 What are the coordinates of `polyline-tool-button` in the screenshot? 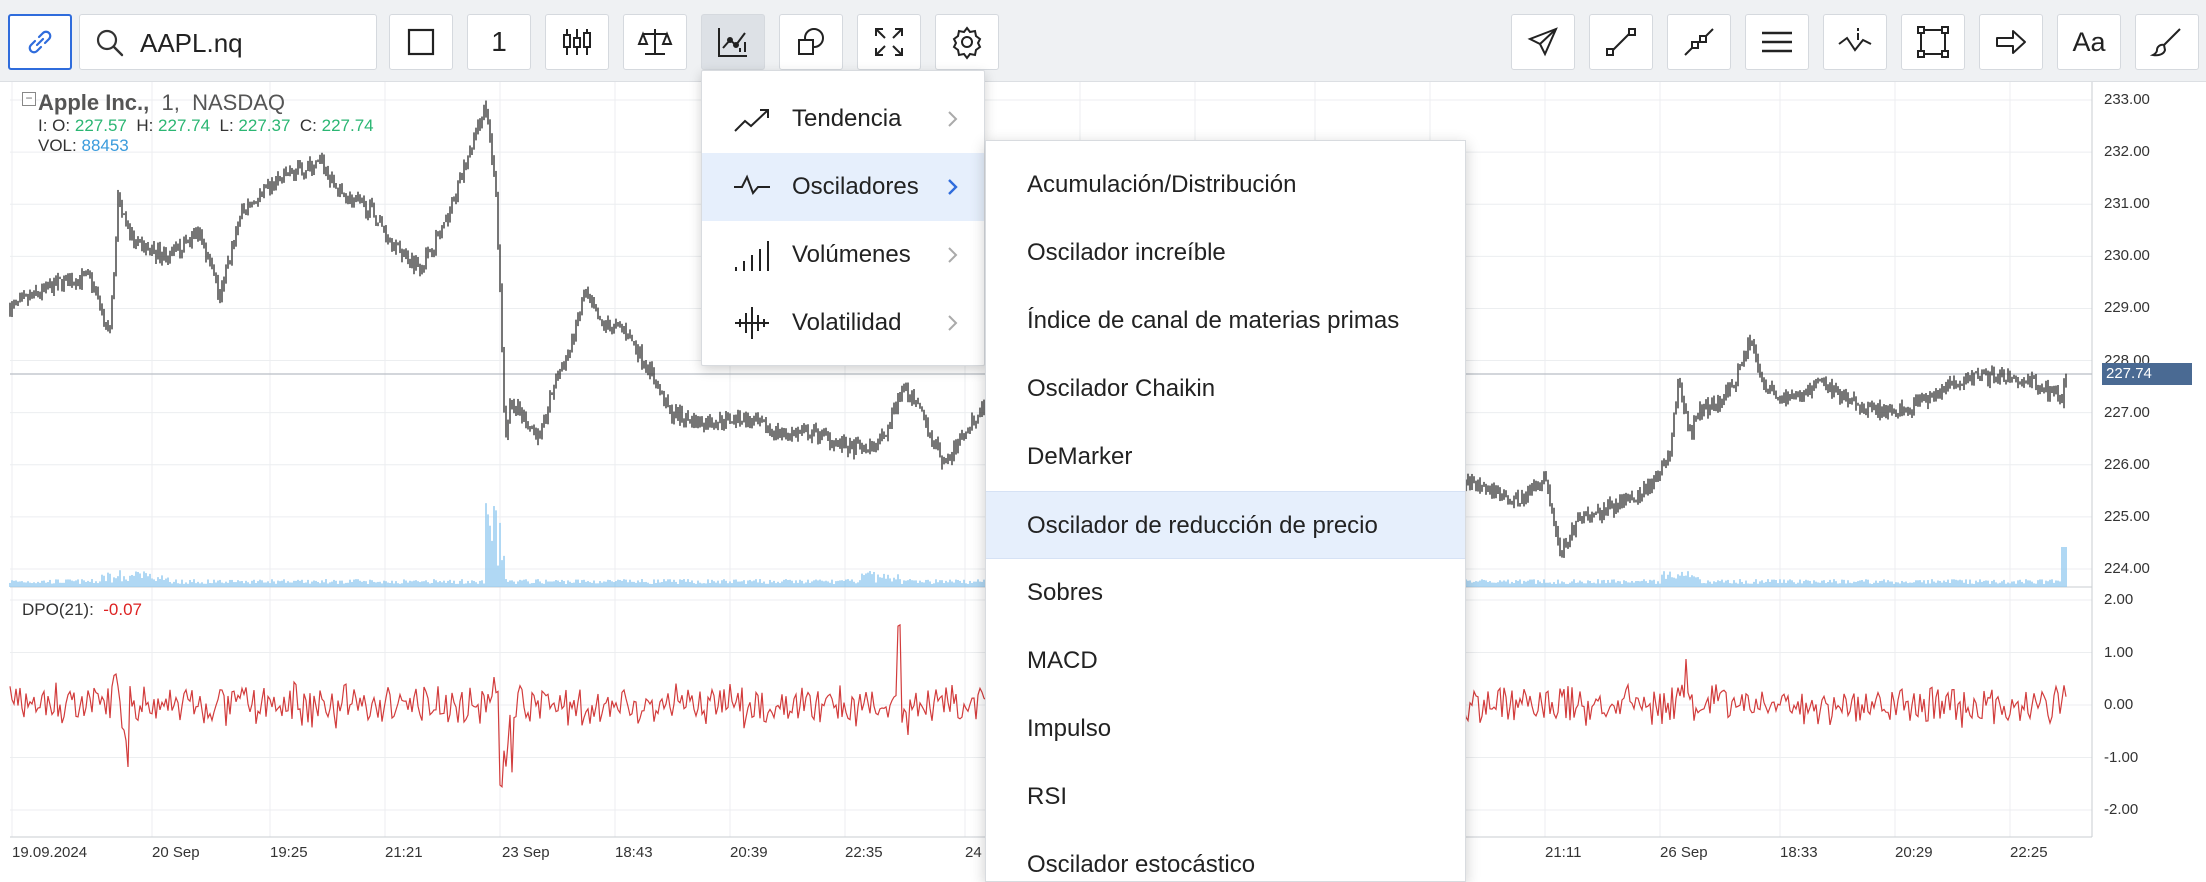 It's located at (1699, 42).